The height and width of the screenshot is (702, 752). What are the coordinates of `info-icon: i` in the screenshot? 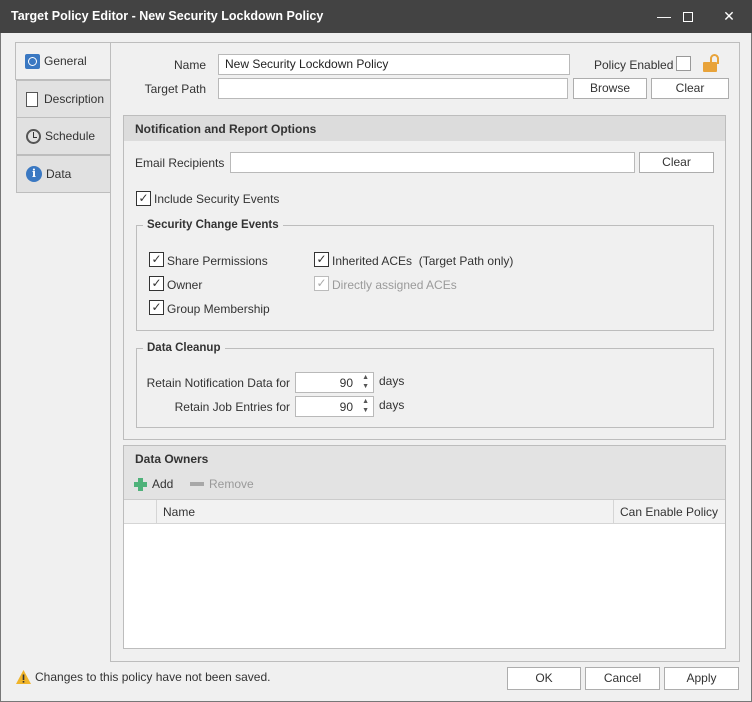 It's located at (34, 174).